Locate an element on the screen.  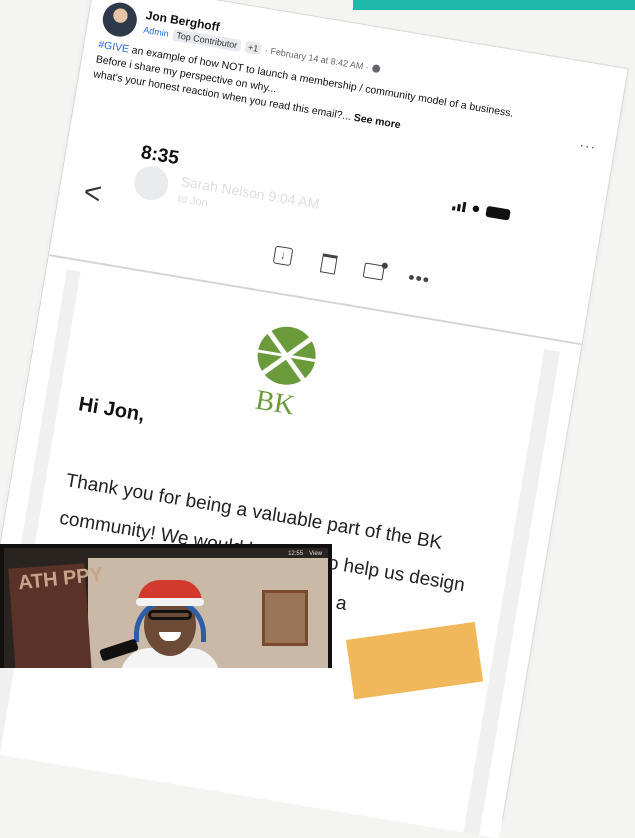
video-topbar: 12:55 View is located at coordinates (305, 554).